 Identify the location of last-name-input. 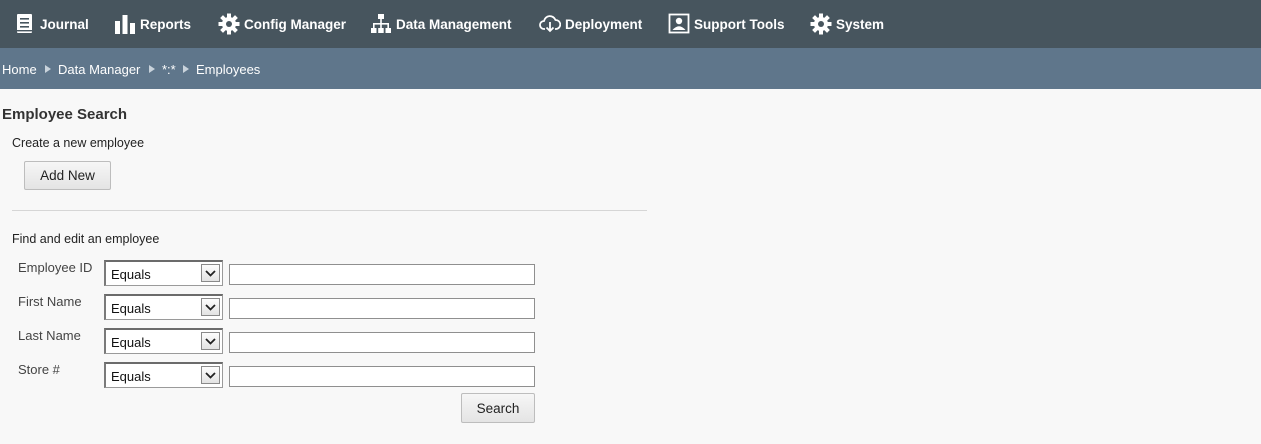
(382, 342).